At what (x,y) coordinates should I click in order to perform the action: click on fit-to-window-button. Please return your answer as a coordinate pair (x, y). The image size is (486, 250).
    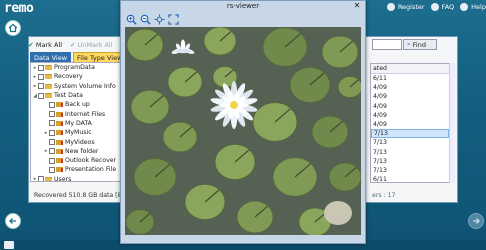
    Looking at the image, I should click on (159, 19).